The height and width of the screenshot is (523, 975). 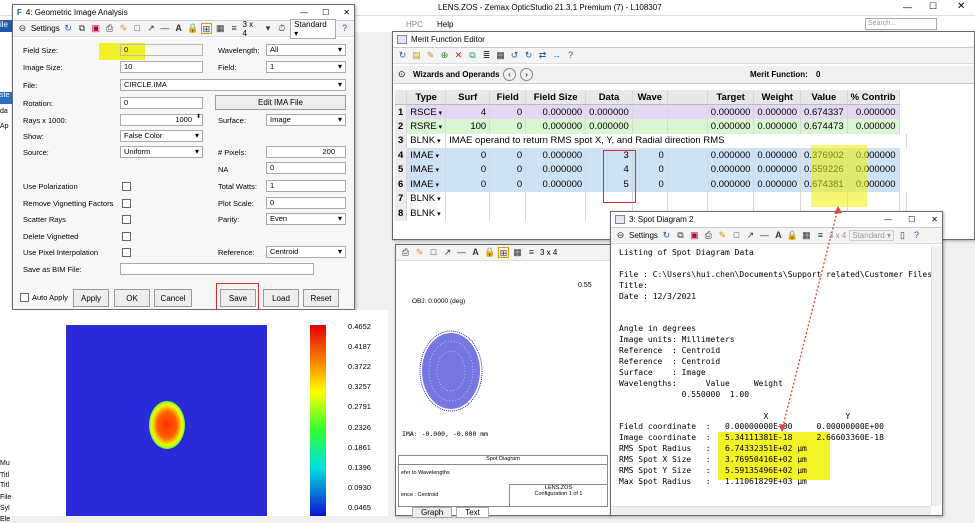 What do you see at coordinates (401, 169) in the screenshot?
I see `mf-cell-n: 5` at bounding box center [401, 169].